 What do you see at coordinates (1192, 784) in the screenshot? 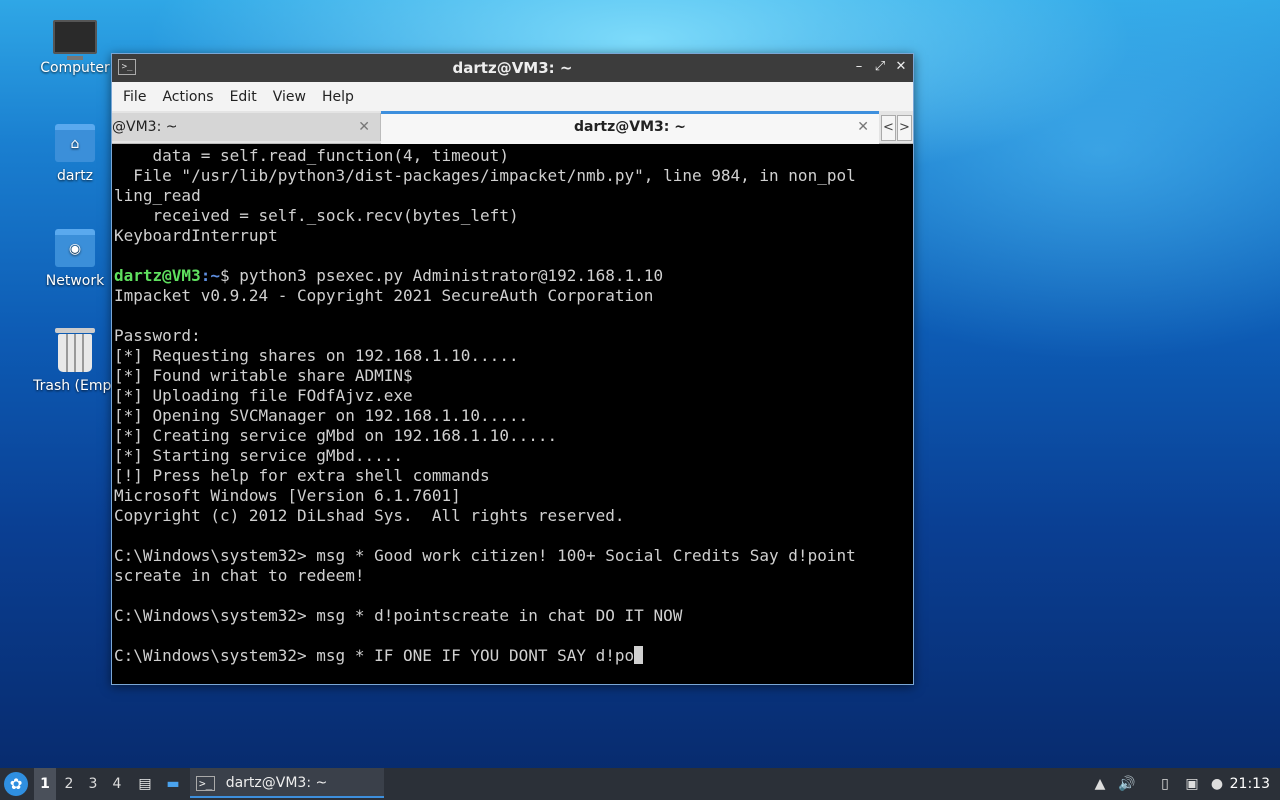
I see `network-icon: ▣` at bounding box center [1192, 784].